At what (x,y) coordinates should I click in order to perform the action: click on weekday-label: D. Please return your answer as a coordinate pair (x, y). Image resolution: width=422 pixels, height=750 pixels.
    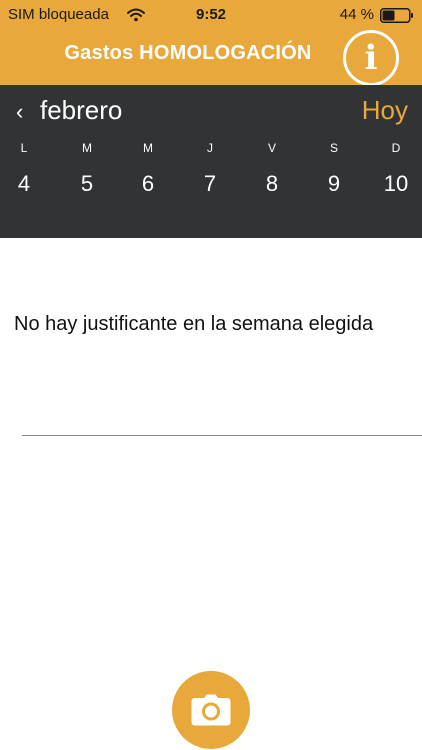
    Looking at the image, I should click on (396, 148).